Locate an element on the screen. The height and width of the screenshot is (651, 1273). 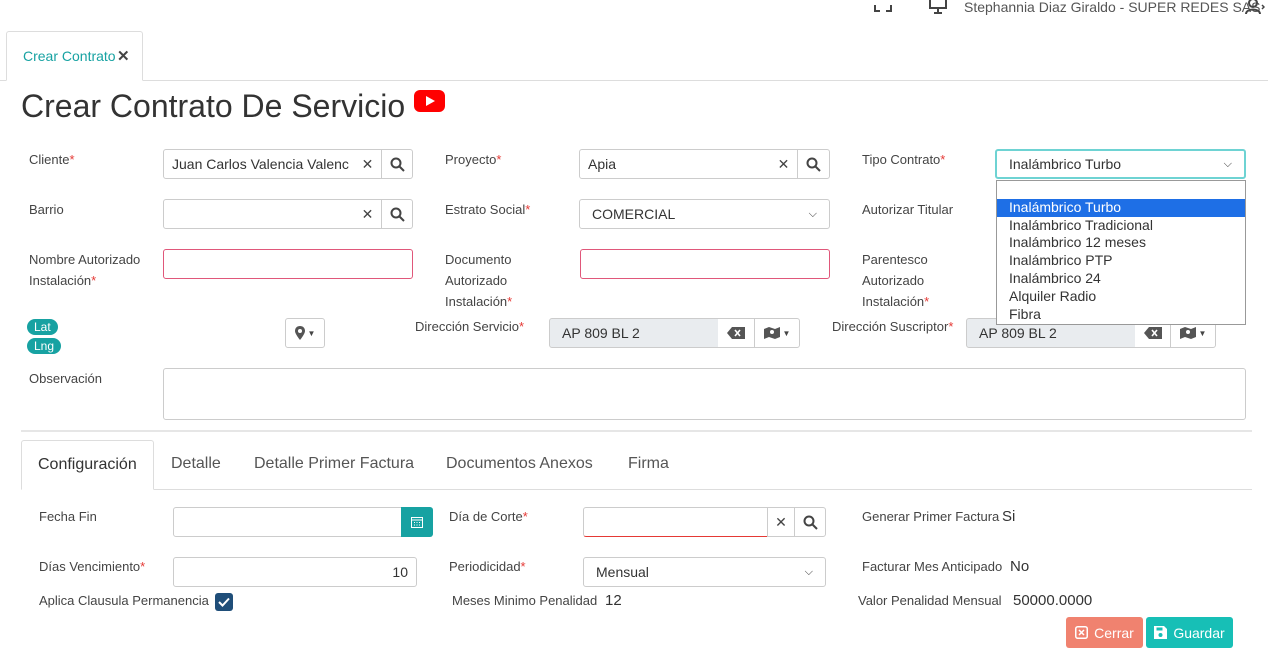
top-tabs-bar is located at coordinates (634, 80).